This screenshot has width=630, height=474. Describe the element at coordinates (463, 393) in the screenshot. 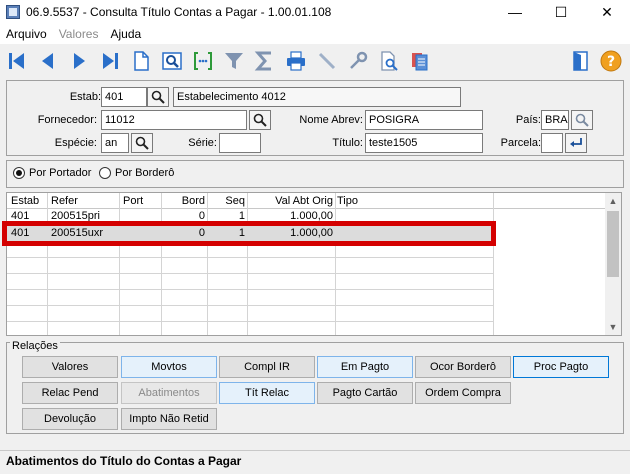

I see `ordem-compra-button: Ordem Compra` at that location.